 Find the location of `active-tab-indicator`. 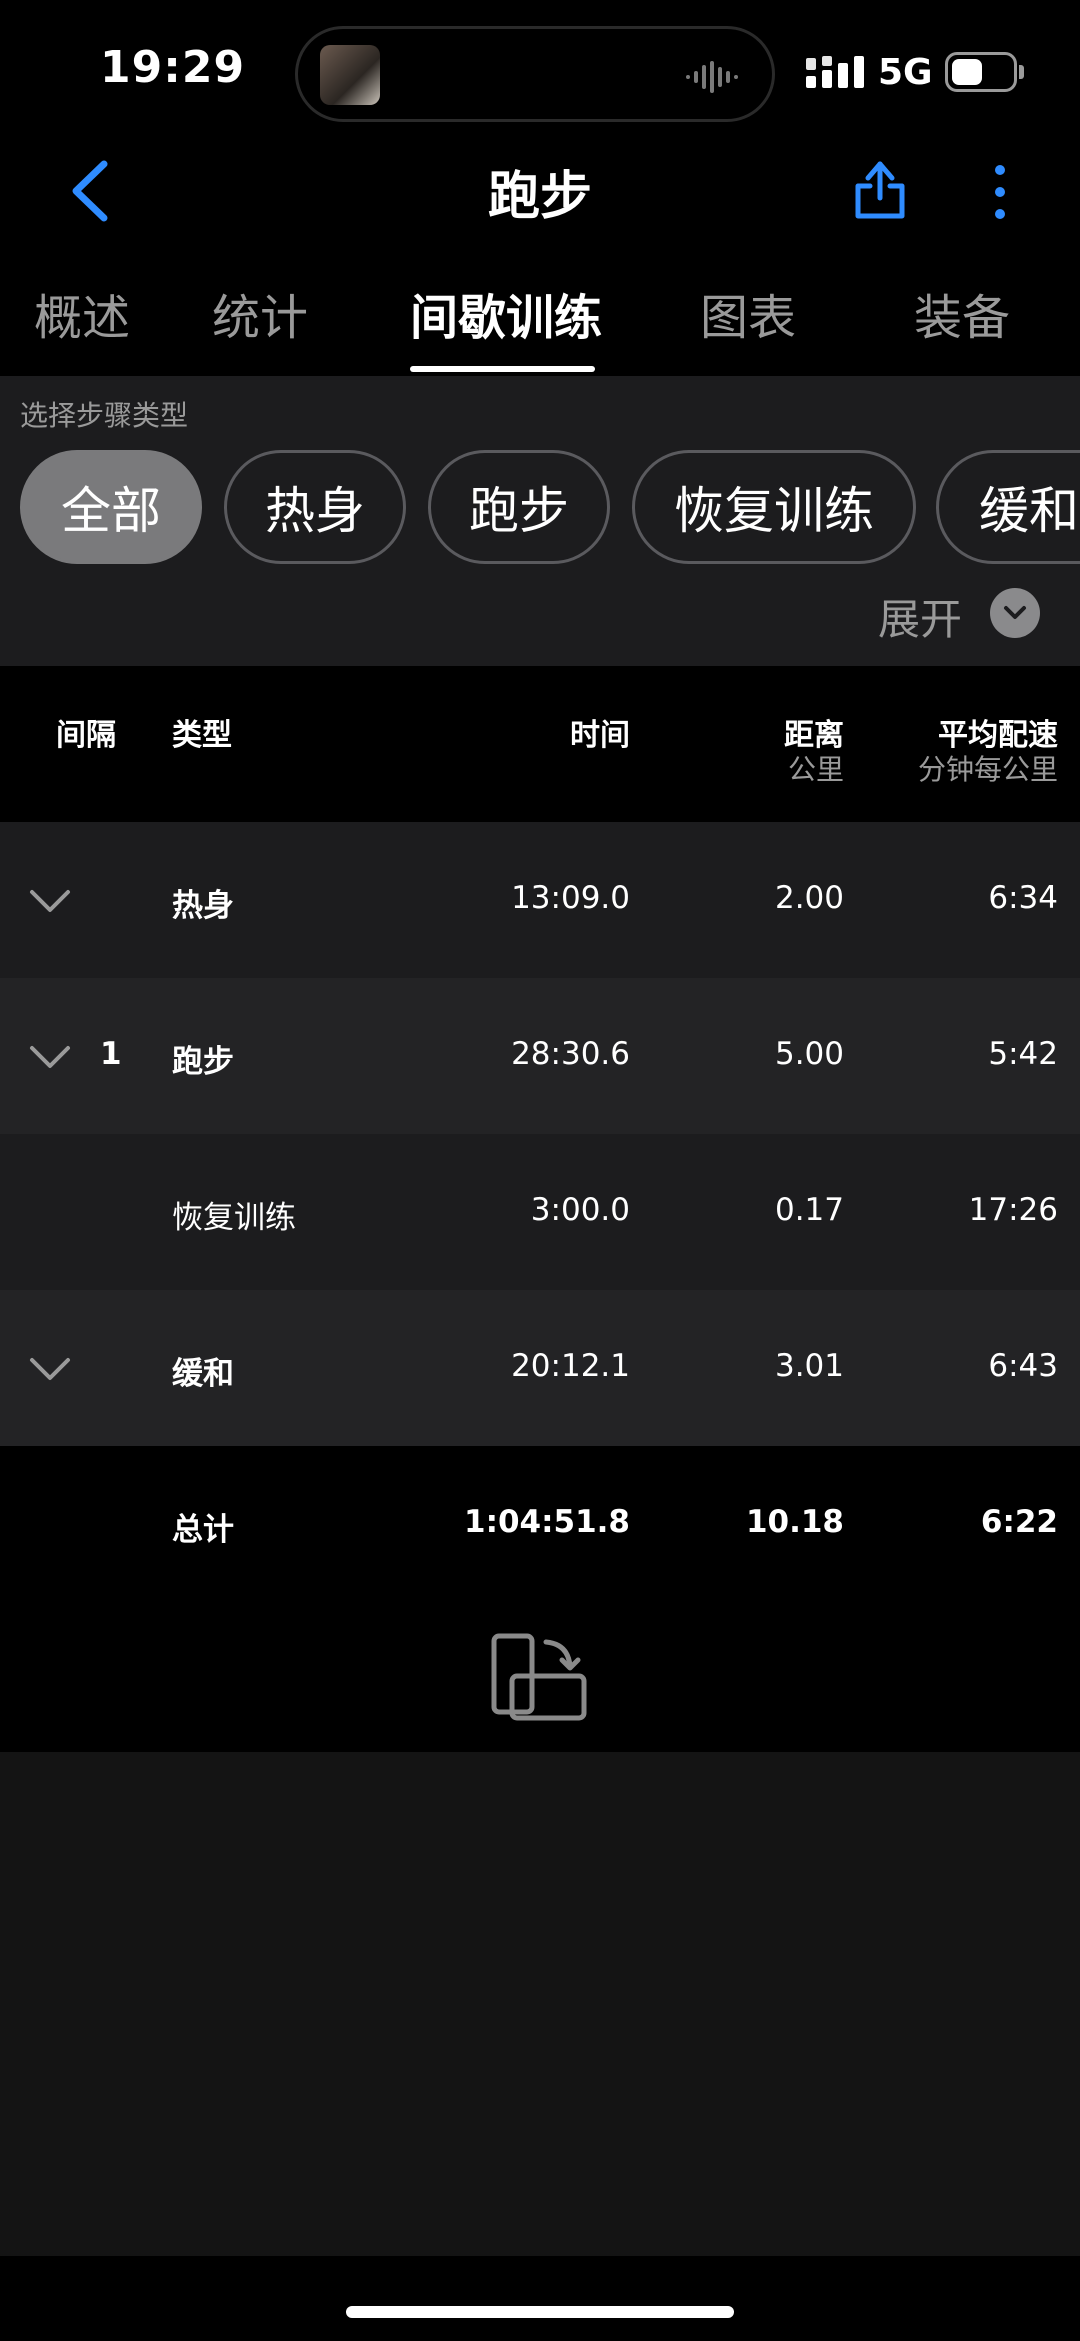

active-tab-indicator is located at coordinates (502, 369).